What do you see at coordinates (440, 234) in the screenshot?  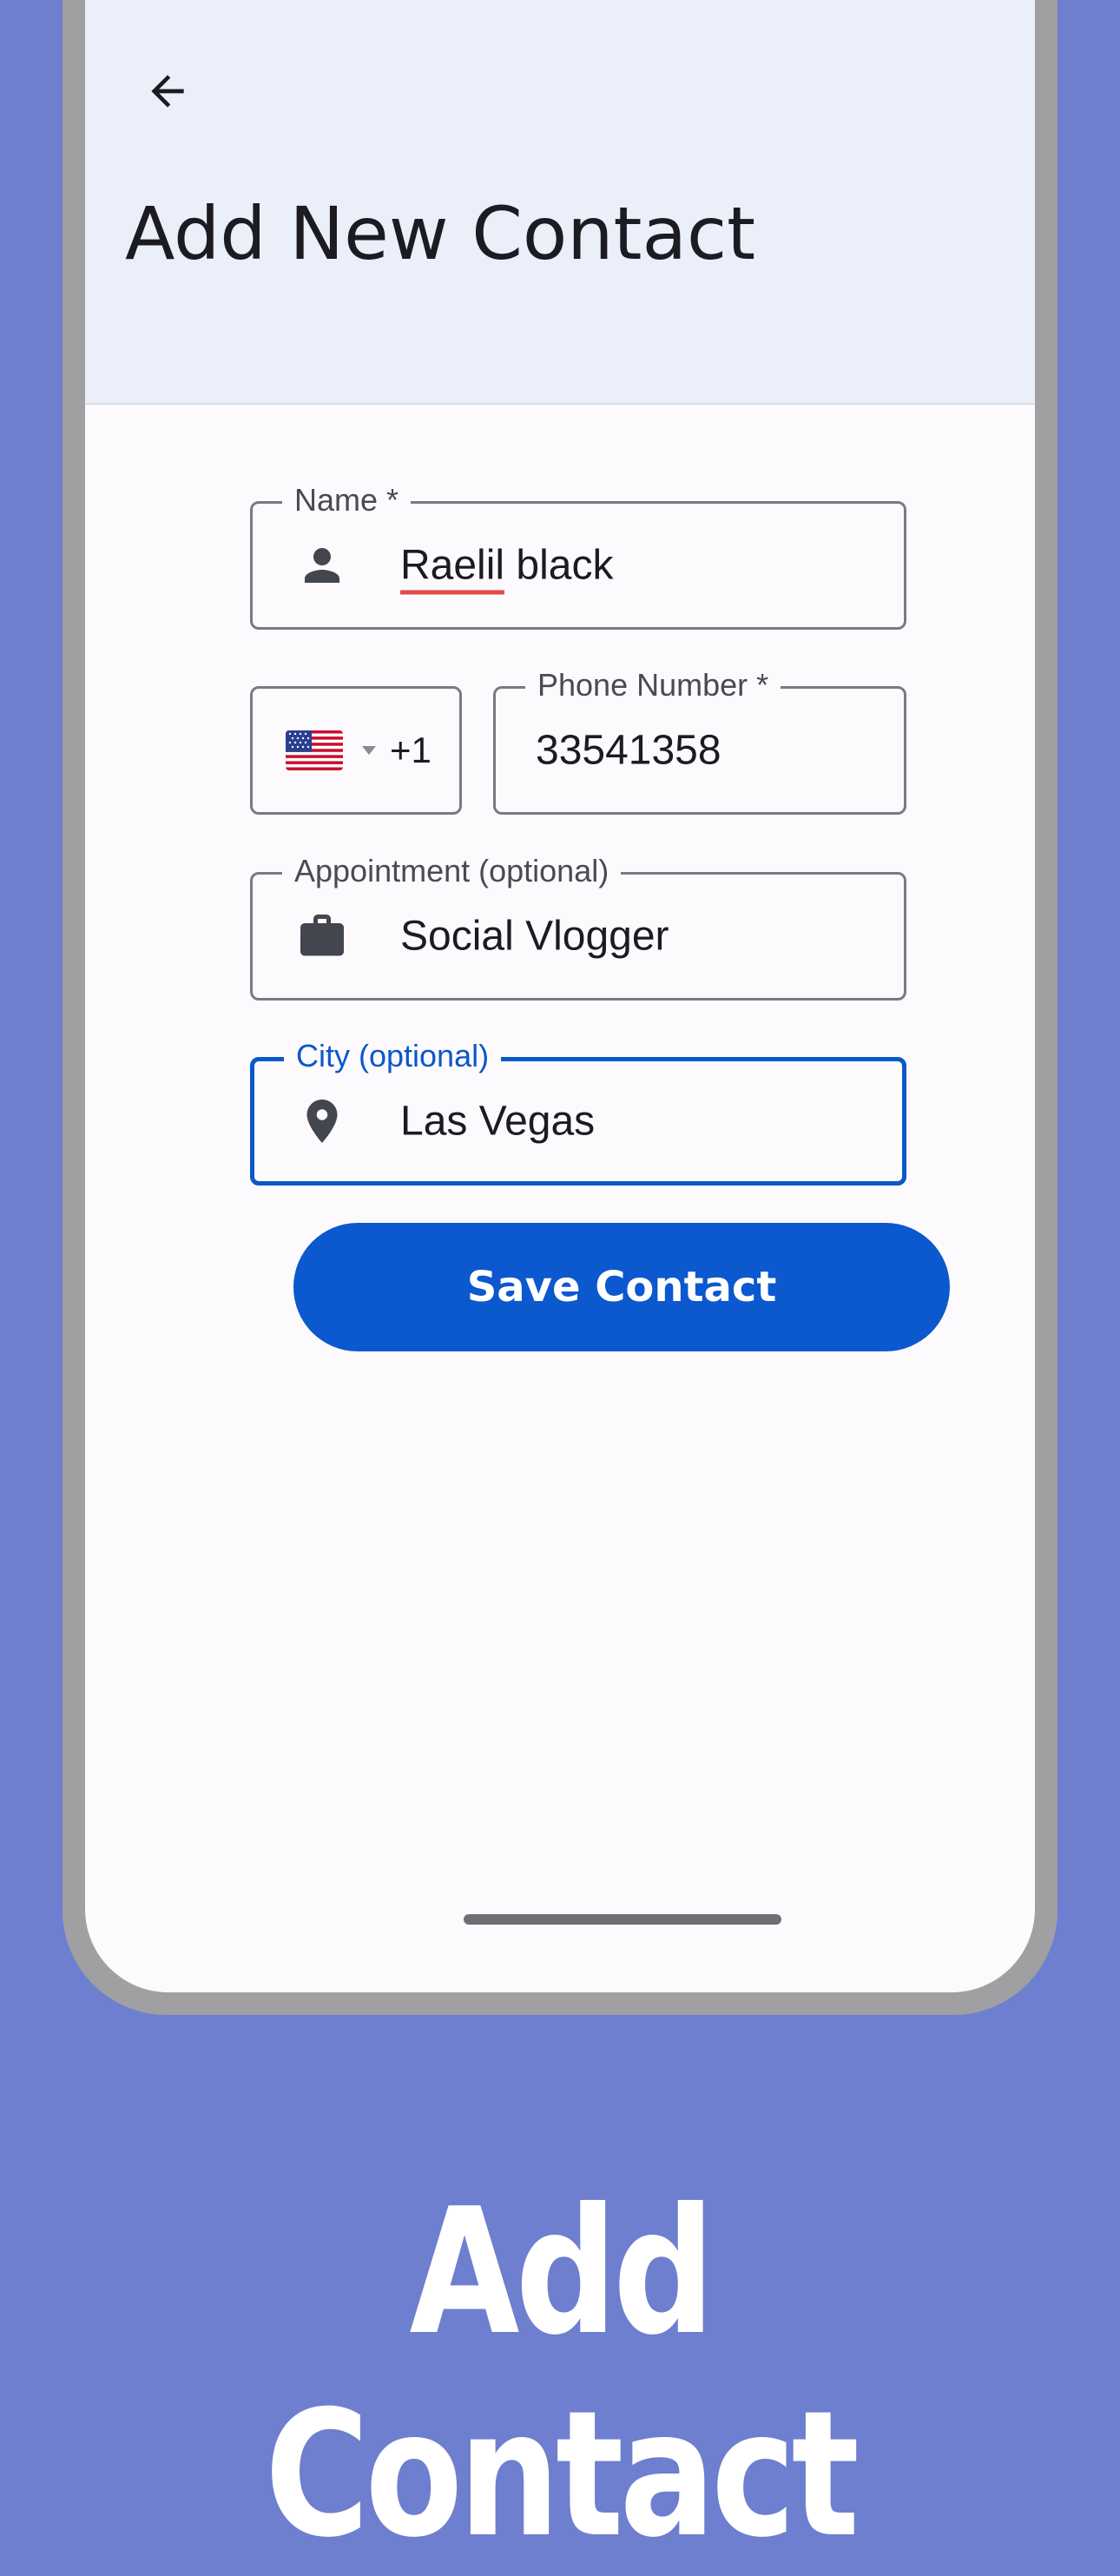 I see `page-title: Add New Contact` at bounding box center [440, 234].